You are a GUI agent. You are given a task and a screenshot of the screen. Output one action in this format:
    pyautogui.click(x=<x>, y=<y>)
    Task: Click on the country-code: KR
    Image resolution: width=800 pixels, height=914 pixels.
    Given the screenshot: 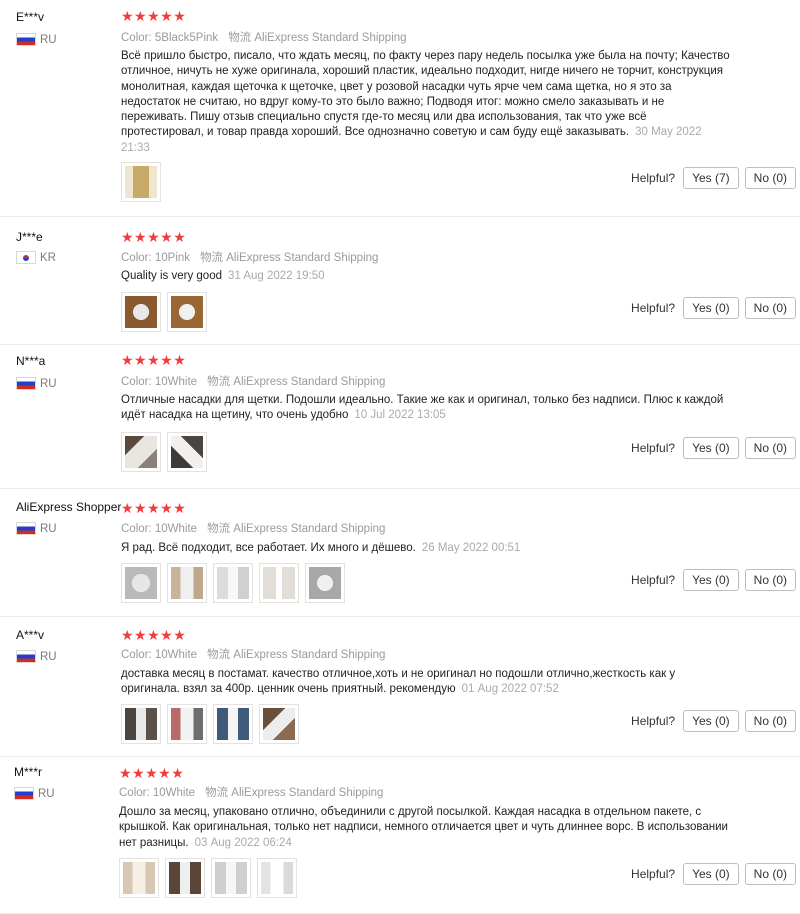 What is the action you would take?
    pyautogui.click(x=48, y=257)
    